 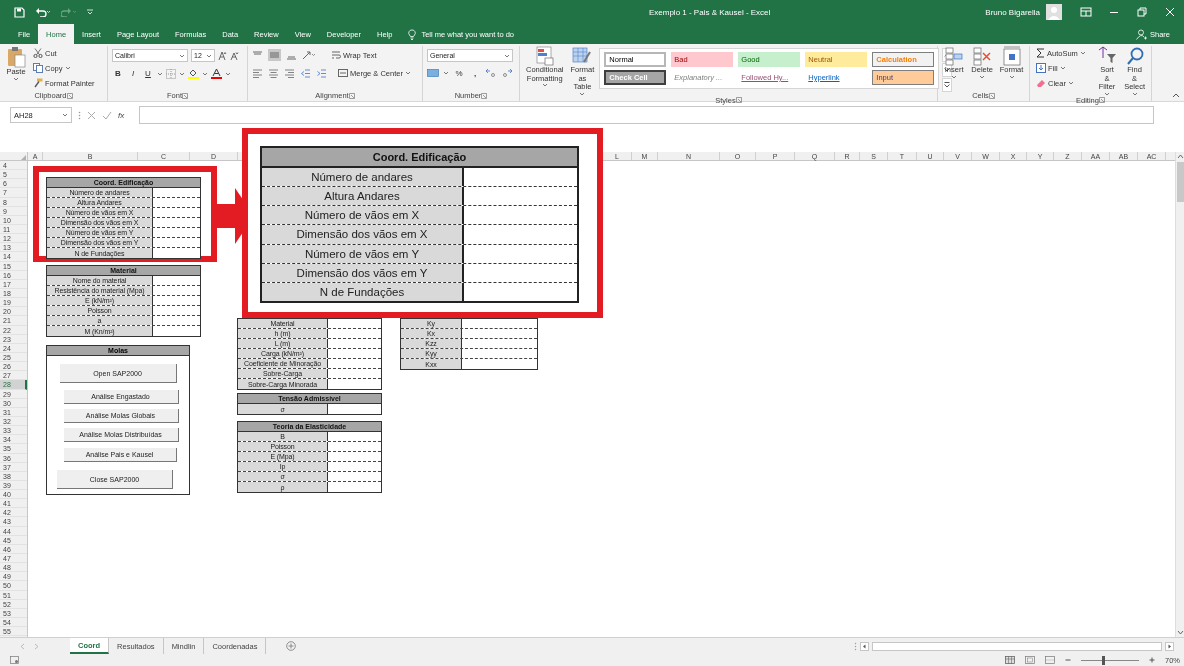 I want to click on cancel-icon, so click(x=91, y=115).